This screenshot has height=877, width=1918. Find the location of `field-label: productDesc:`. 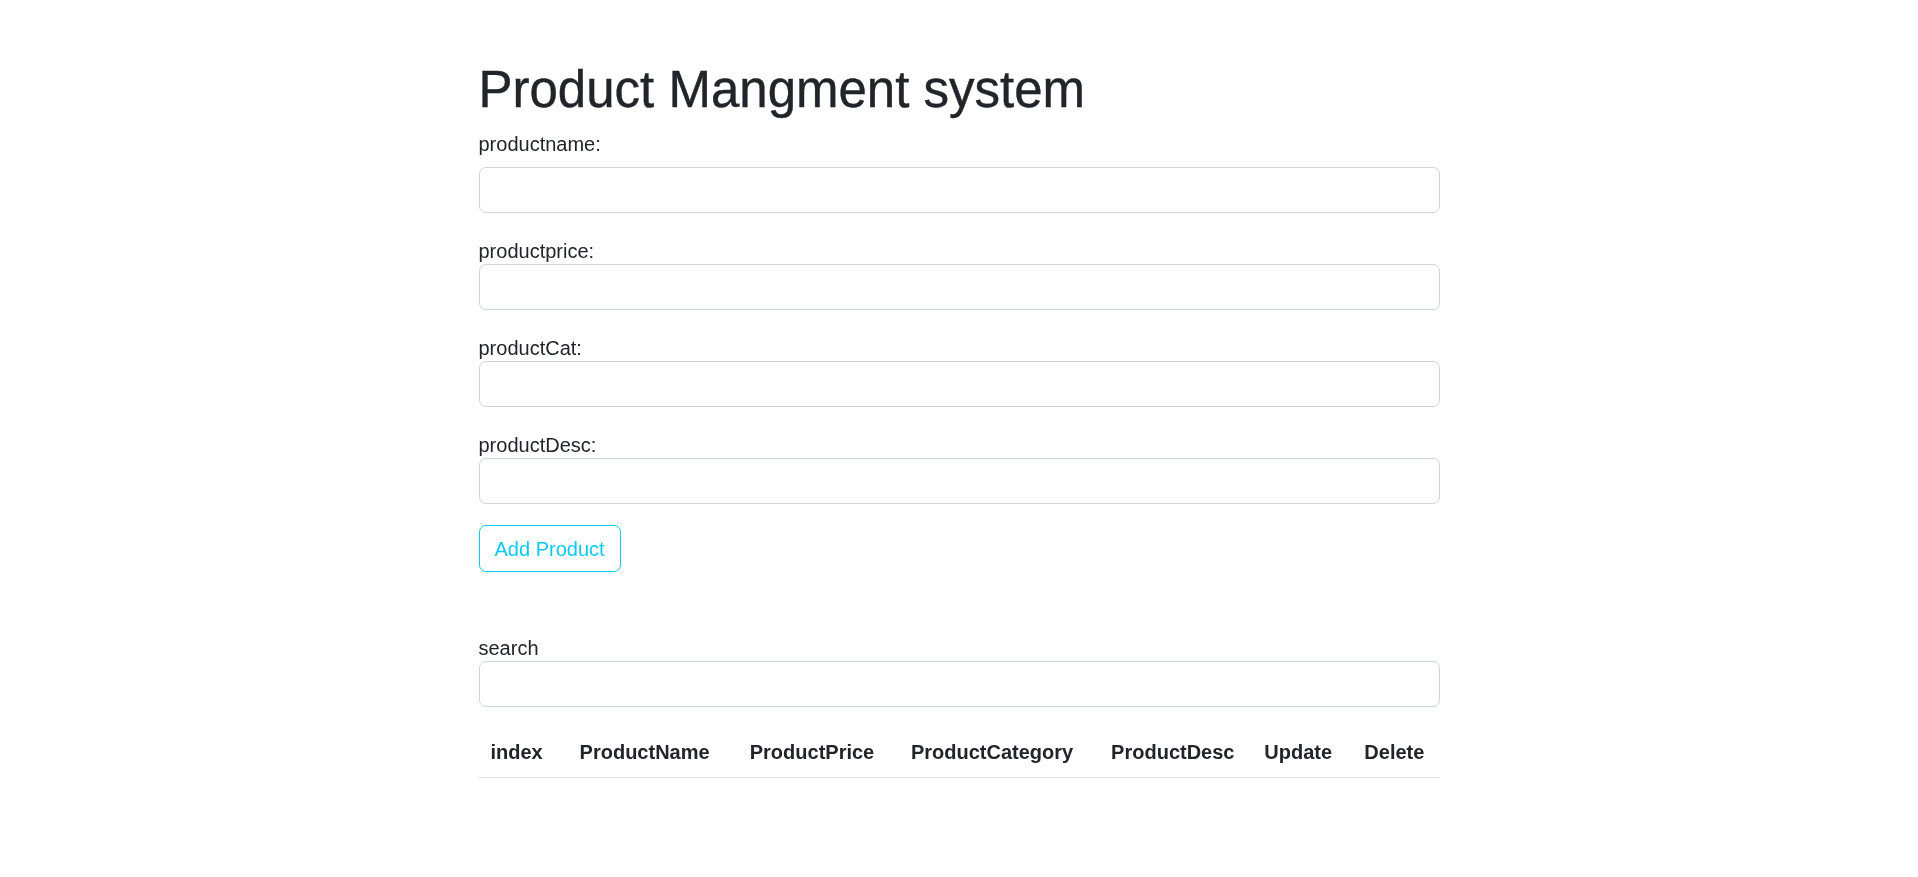

field-label: productDesc: is located at coordinates (537, 445).